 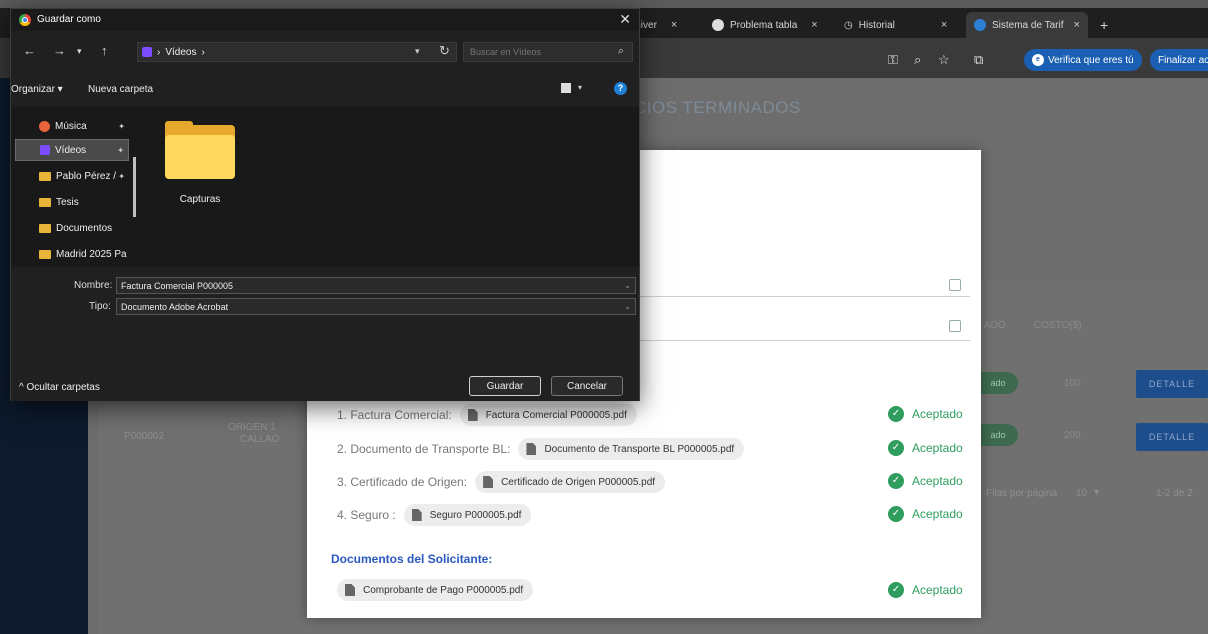 What do you see at coordinates (978, 60) in the screenshot?
I see `extensions-icon: ⧉` at bounding box center [978, 60].